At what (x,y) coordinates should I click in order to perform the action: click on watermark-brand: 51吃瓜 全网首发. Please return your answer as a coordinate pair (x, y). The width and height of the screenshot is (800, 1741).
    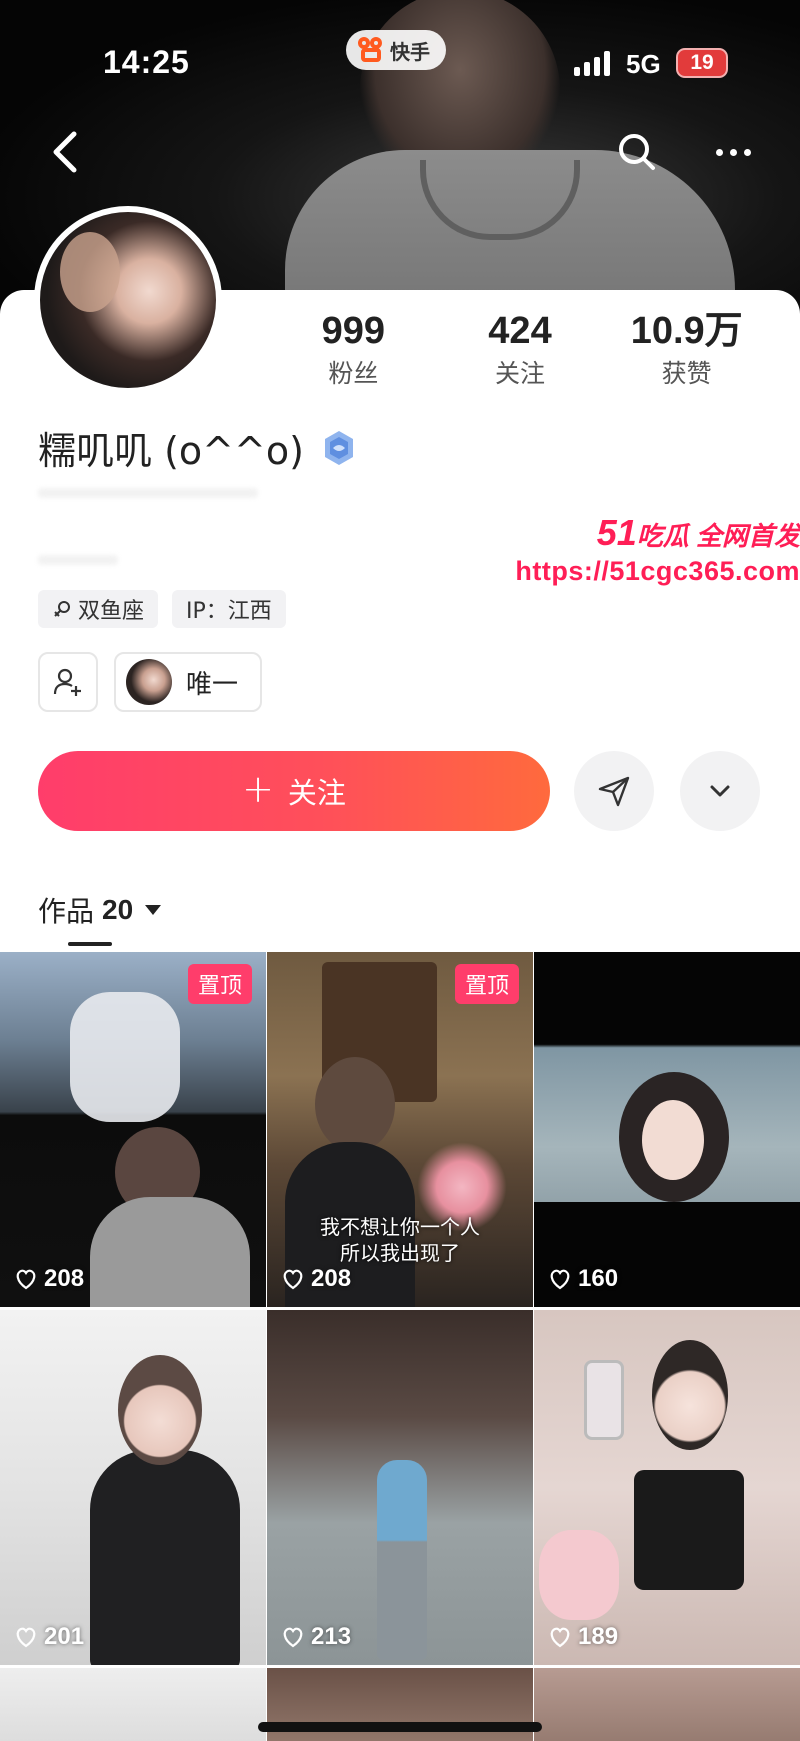
    Looking at the image, I should click on (698, 532).